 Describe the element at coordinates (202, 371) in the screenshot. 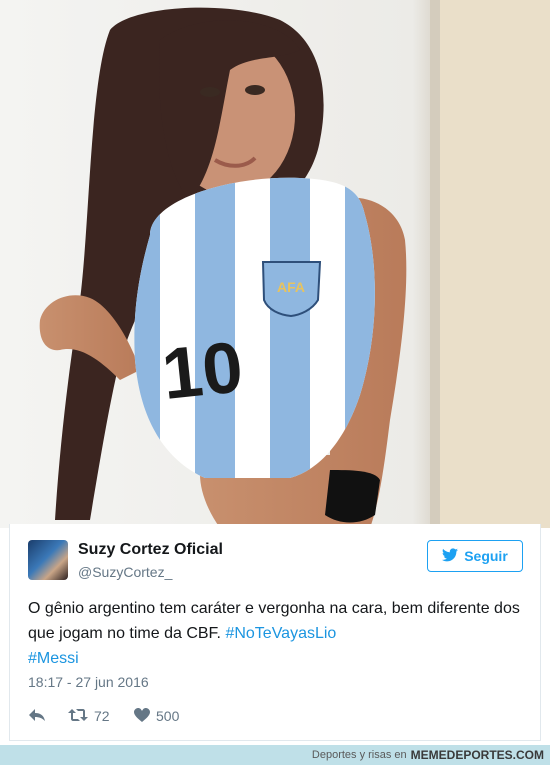

I see `jersey-number: 10` at that location.